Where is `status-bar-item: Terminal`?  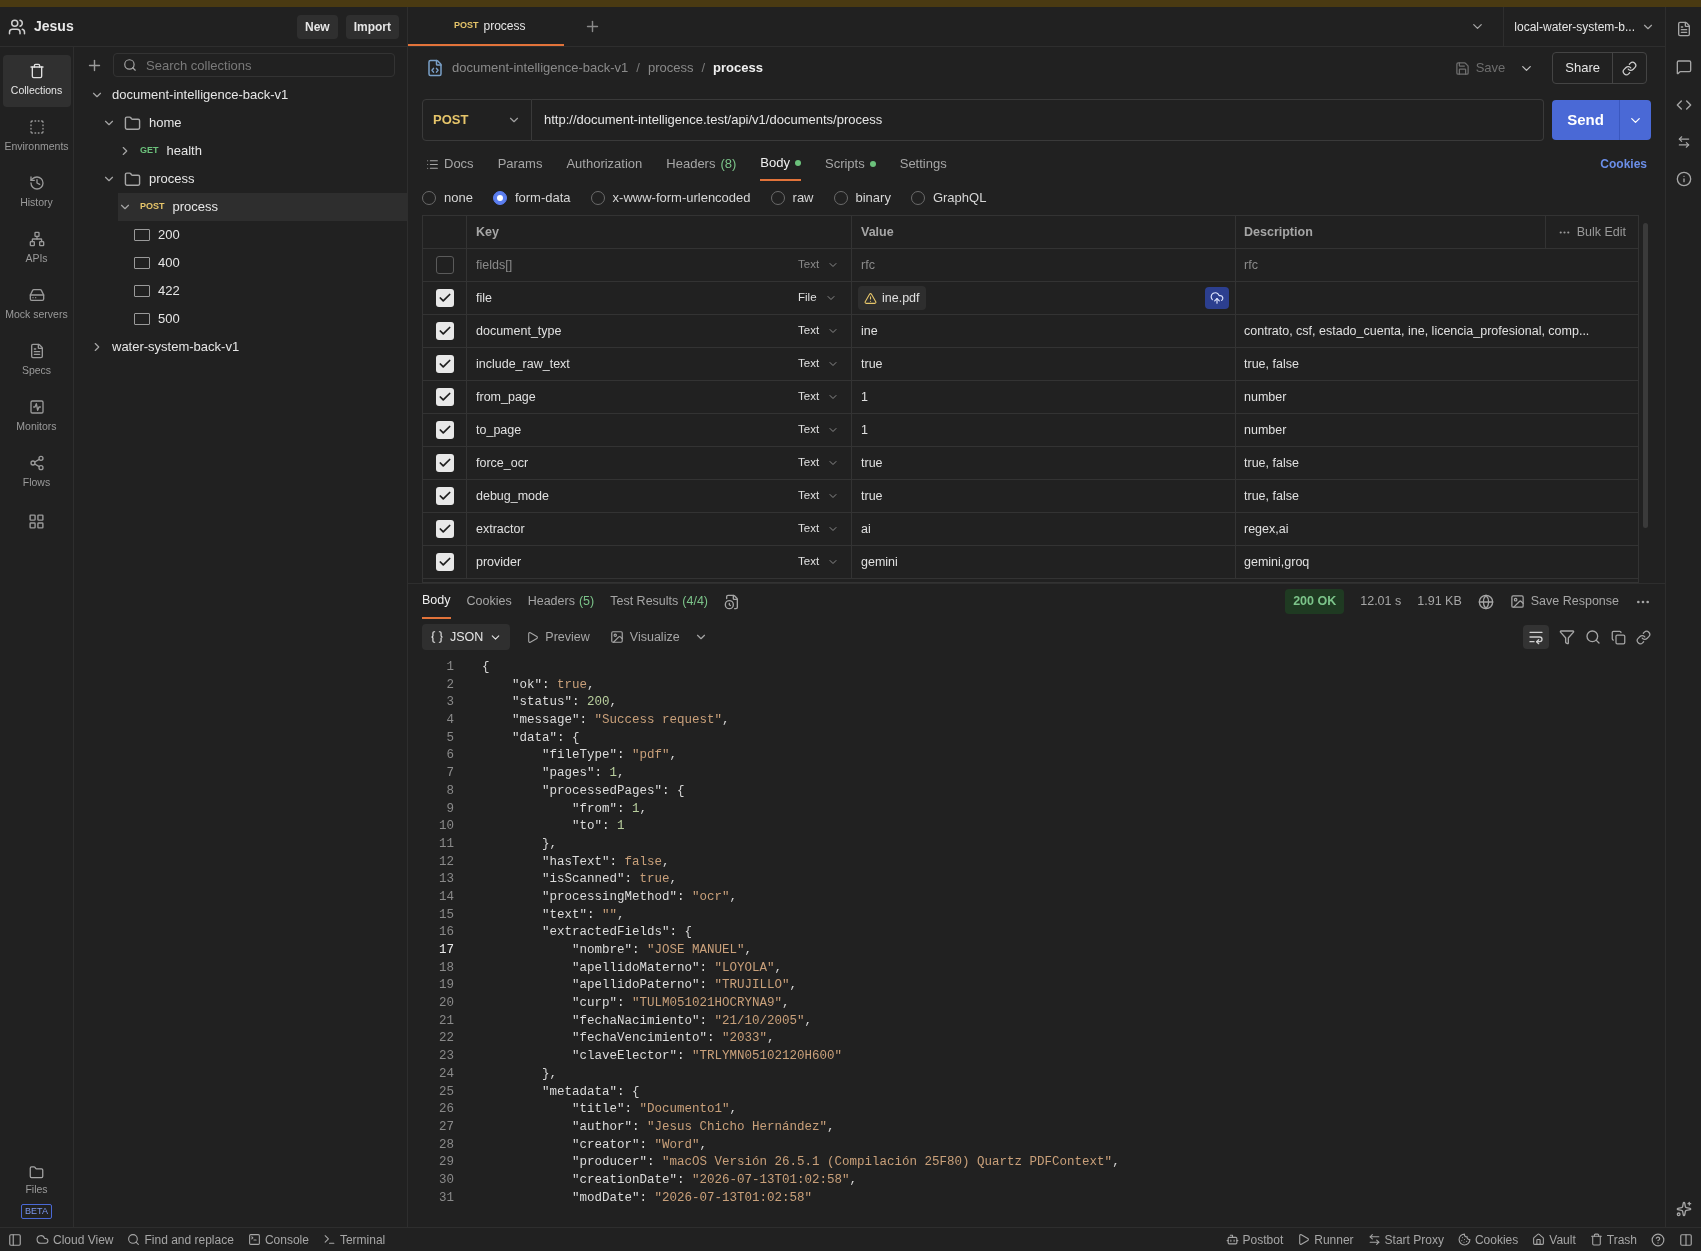 status-bar-item: Terminal is located at coordinates (354, 1239).